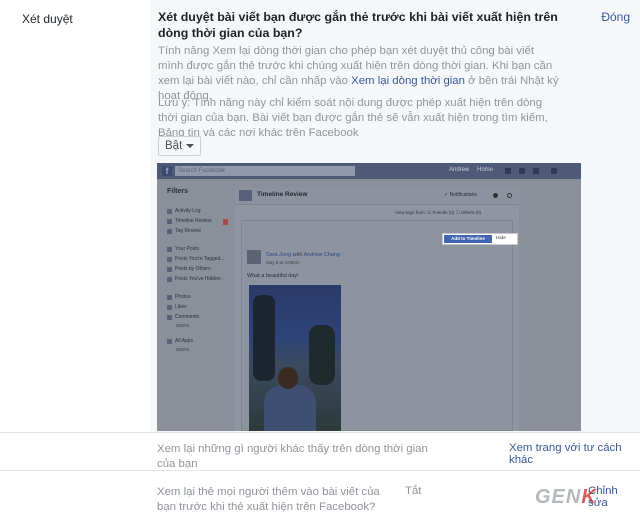 Image resolution: width=640 pixels, height=516 pixels. I want to click on genk-watermark-logo: GENK, so click(566, 497).